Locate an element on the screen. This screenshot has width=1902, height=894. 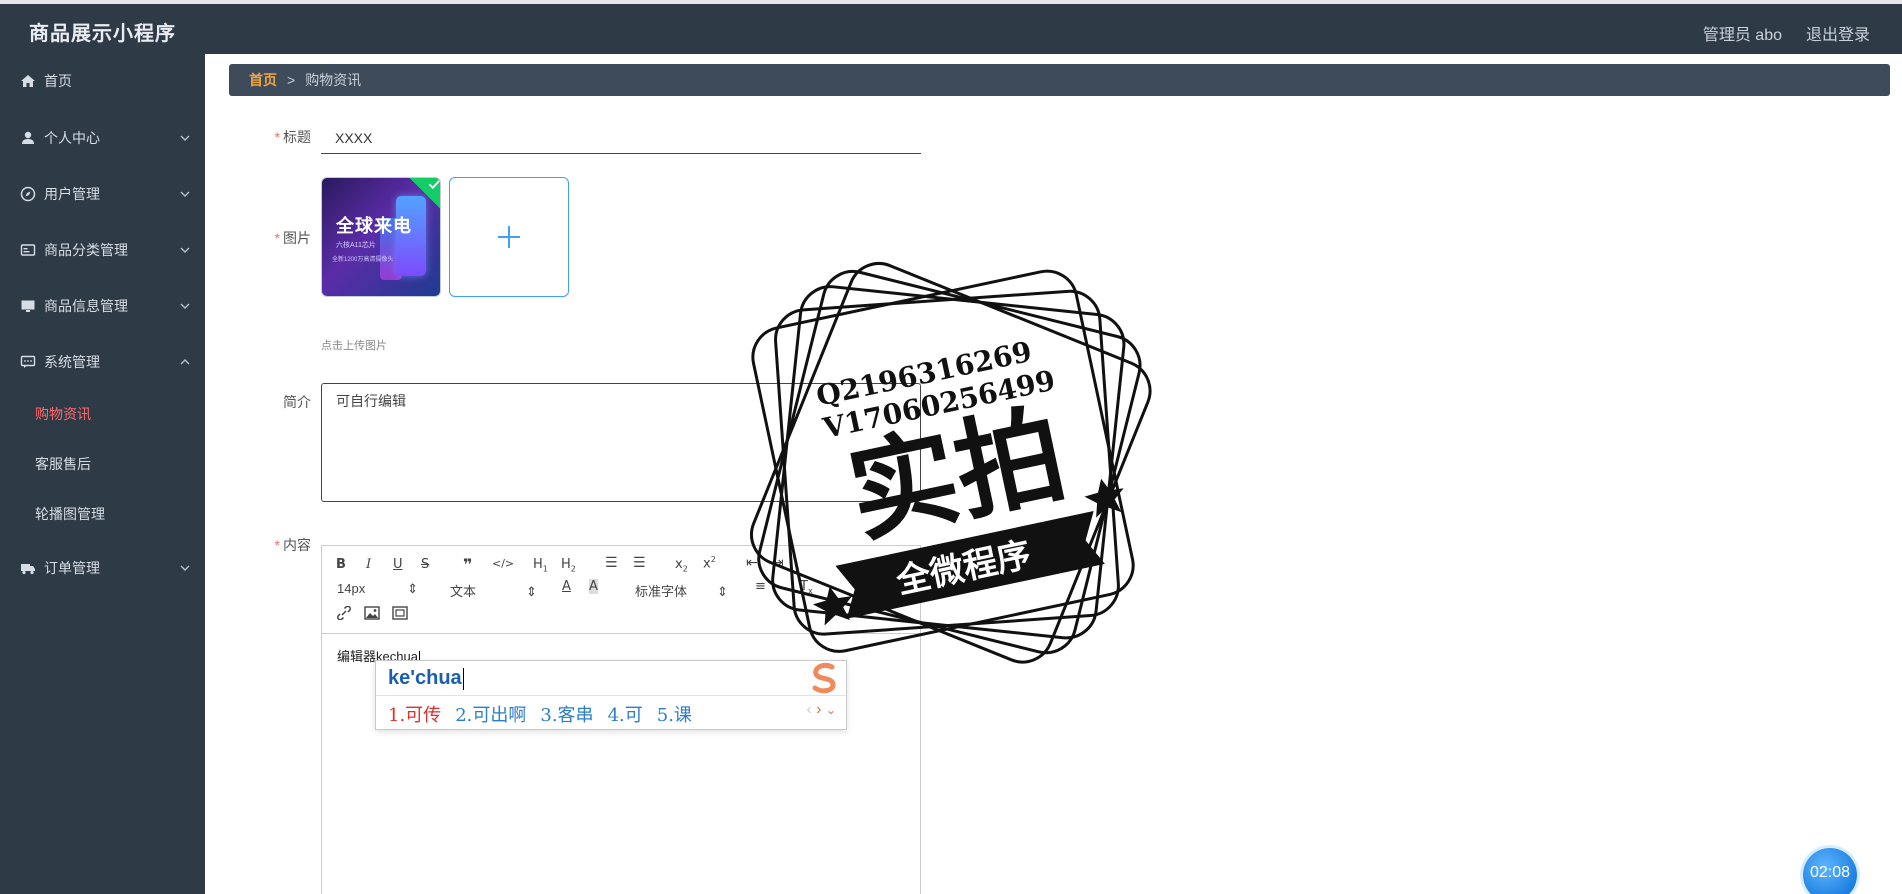
strike-button: S is located at coordinates (425, 564).